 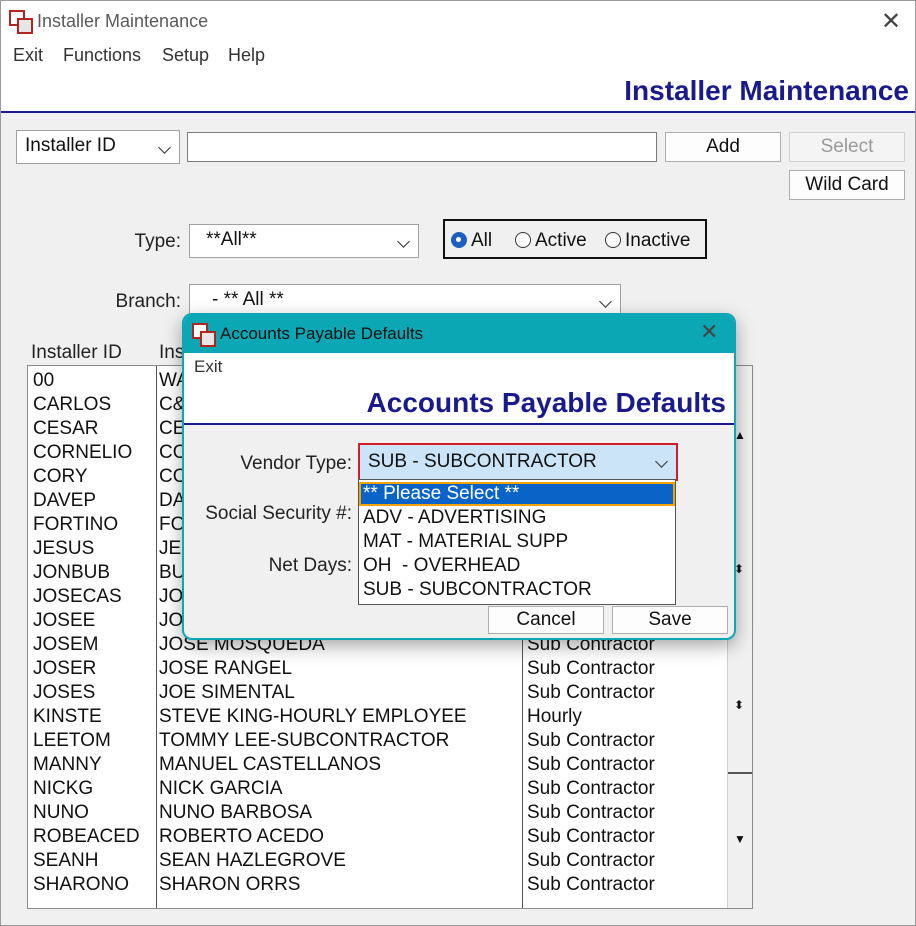 What do you see at coordinates (72, 404) in the screenshot?
I see `cell-installer-id: CARLOS` at bounding box center [72, 404].